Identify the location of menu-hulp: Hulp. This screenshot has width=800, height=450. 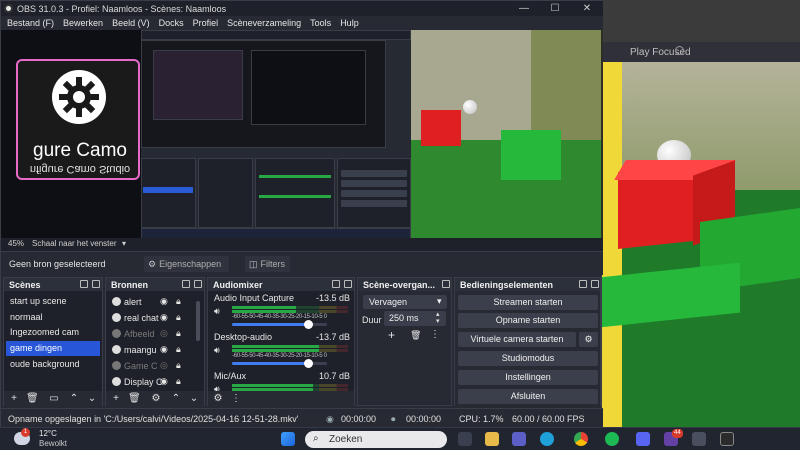
(349, 23).